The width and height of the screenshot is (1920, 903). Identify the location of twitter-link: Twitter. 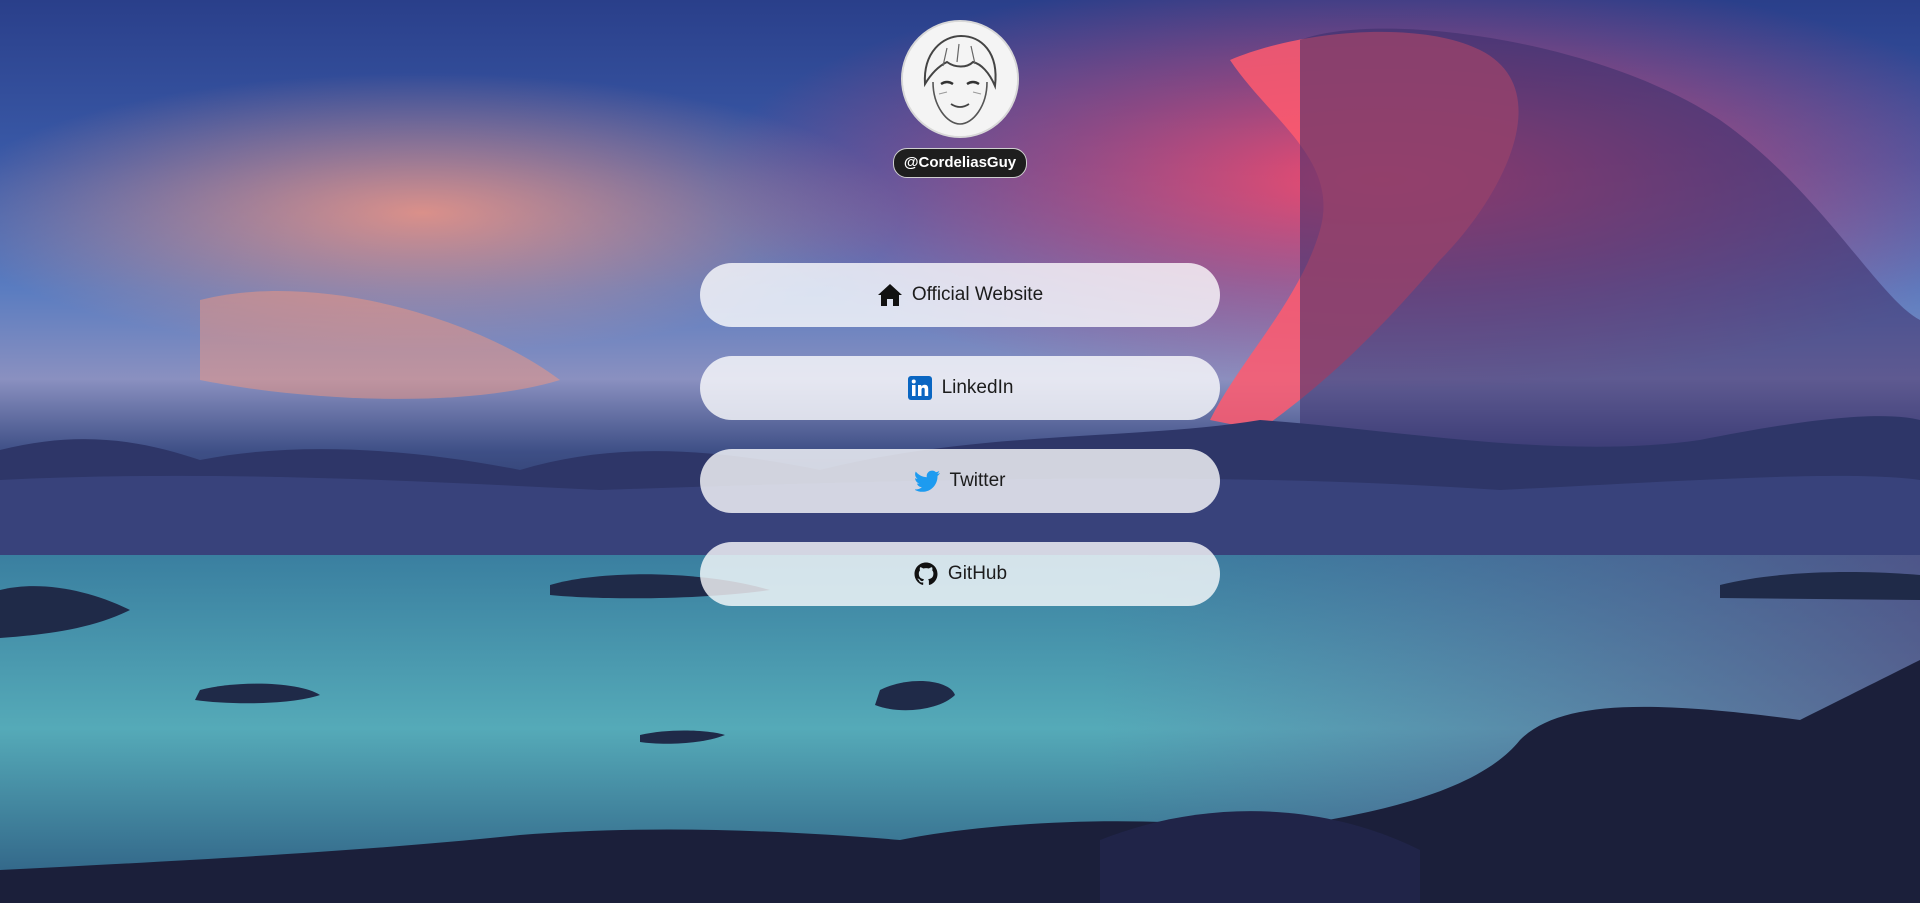
(960, 481).